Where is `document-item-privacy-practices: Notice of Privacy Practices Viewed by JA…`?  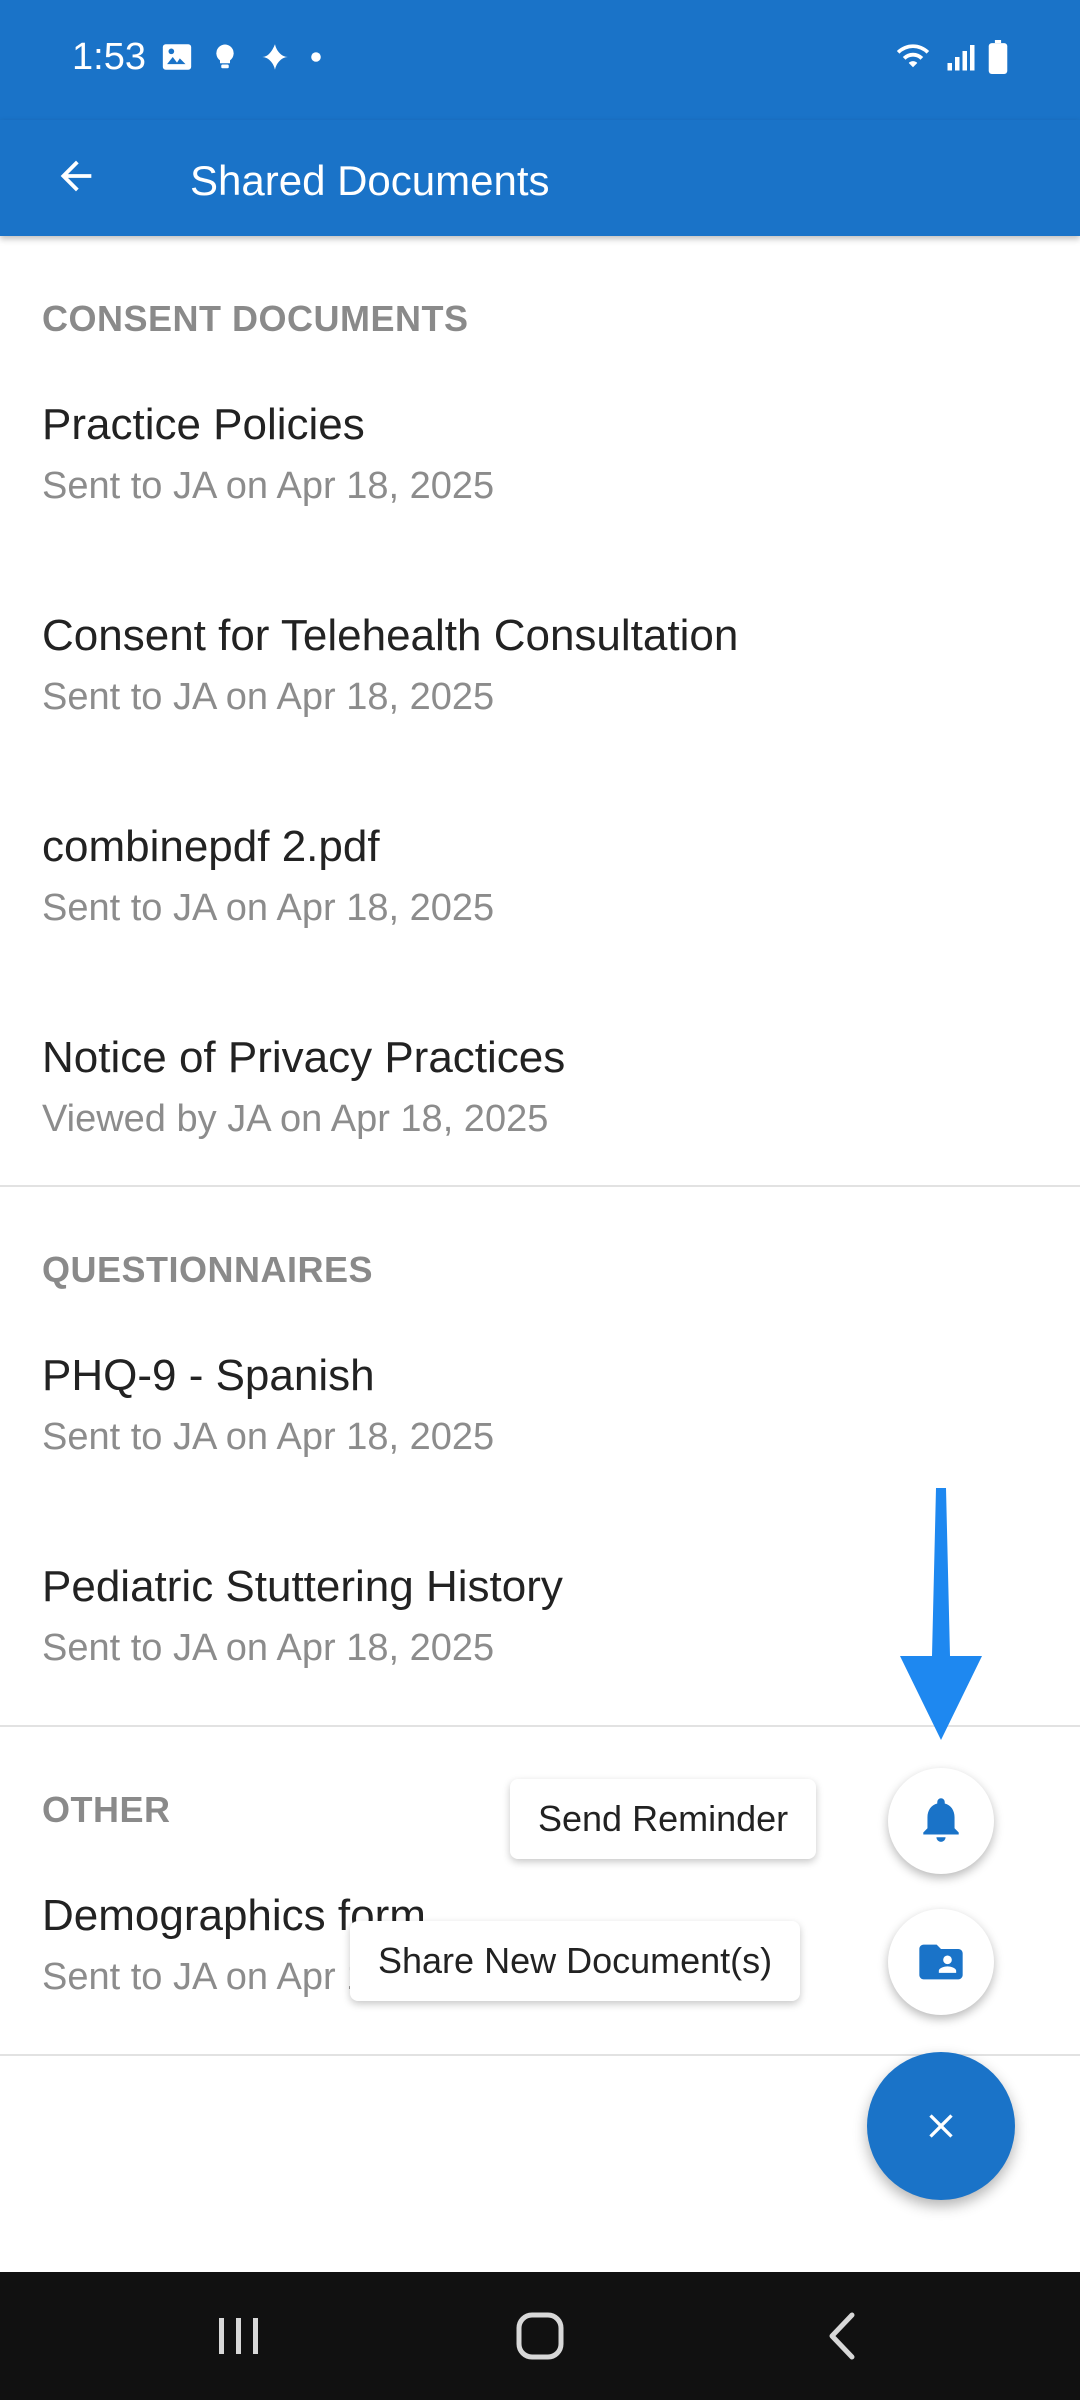
document-item-privacy-practices: Notice of Privacy Practices Viewed by JA… is located at coordinates (540, 1085).